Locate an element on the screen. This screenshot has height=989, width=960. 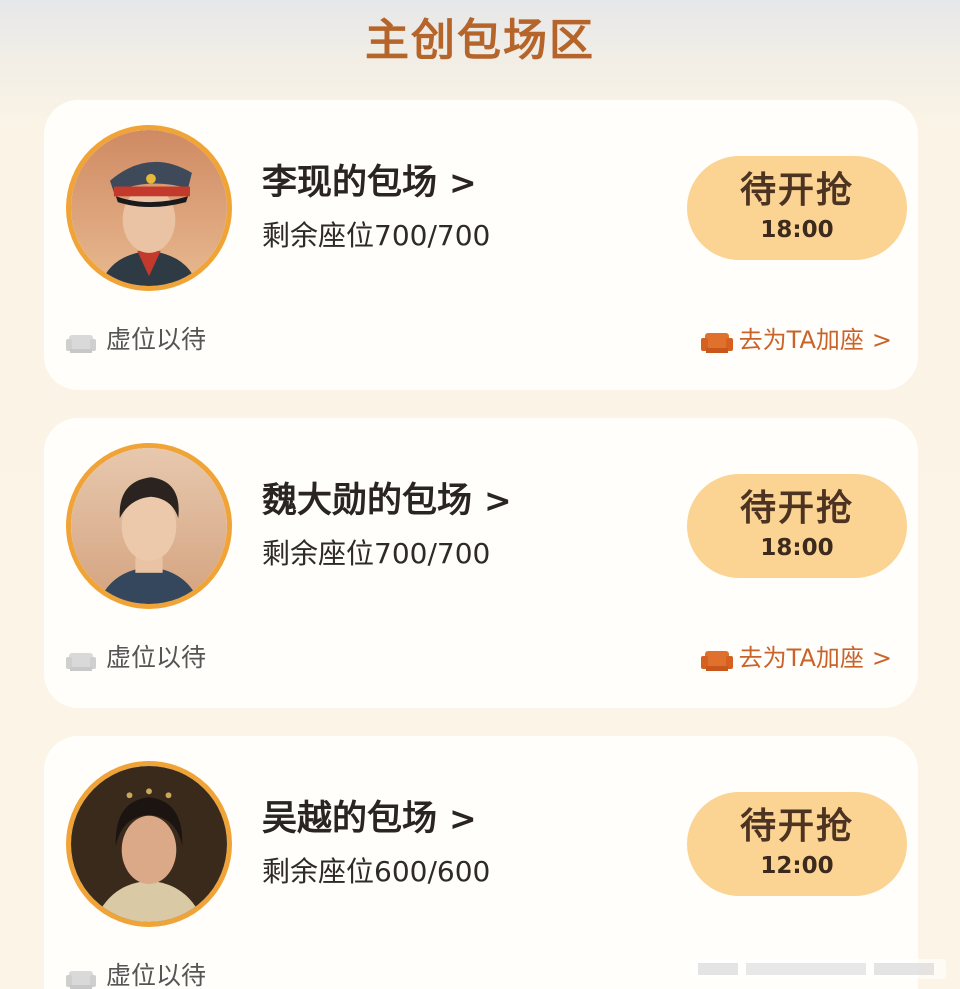
screening-title: 吴越的包场 is located at coordinates (350, 819).